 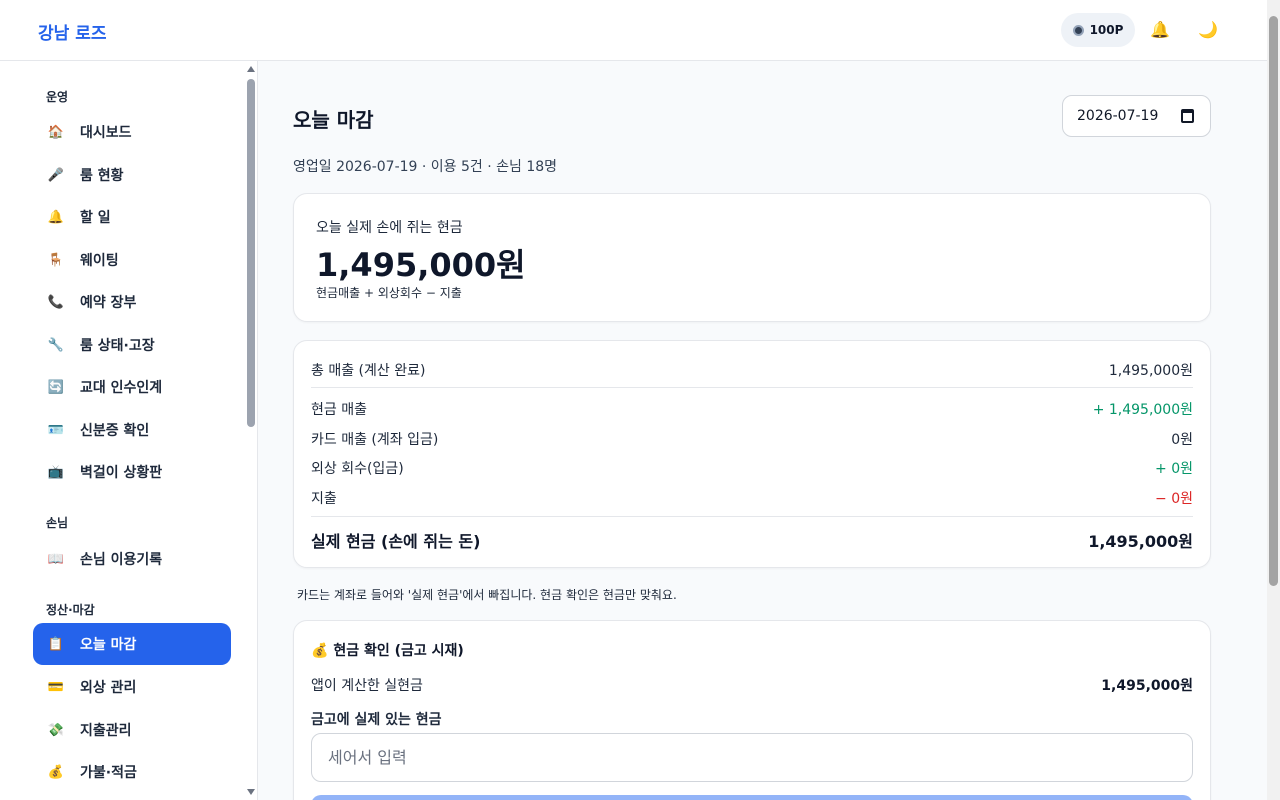 I want to click on sidebar-item-todo: 🔔 할 일, so click(x=132, y=217).